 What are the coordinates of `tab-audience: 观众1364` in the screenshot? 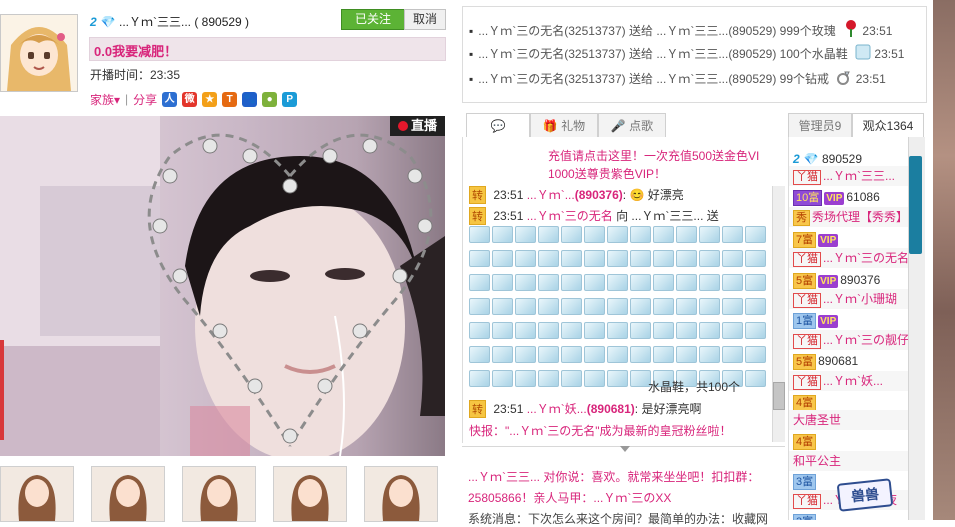 It's located at (888, 126).